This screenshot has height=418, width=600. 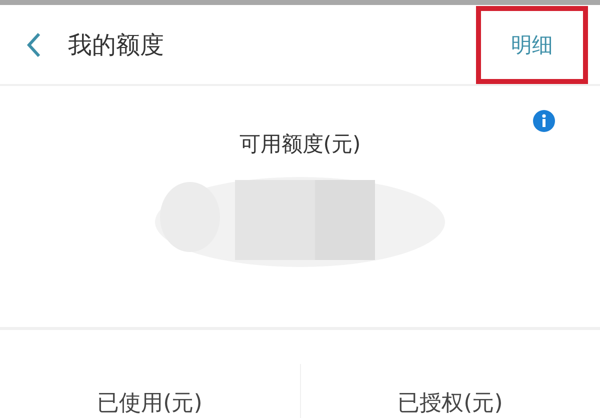 What do you see at coordinates (544, 121) in the screenshot?
I see `info-icon` at bounding box center [544, 121].